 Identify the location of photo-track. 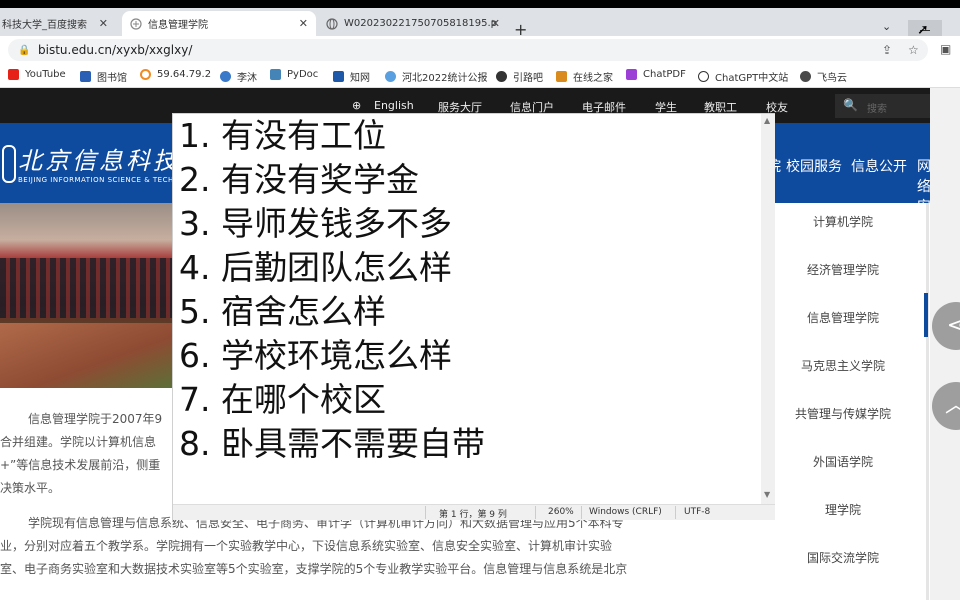
(86, 355).